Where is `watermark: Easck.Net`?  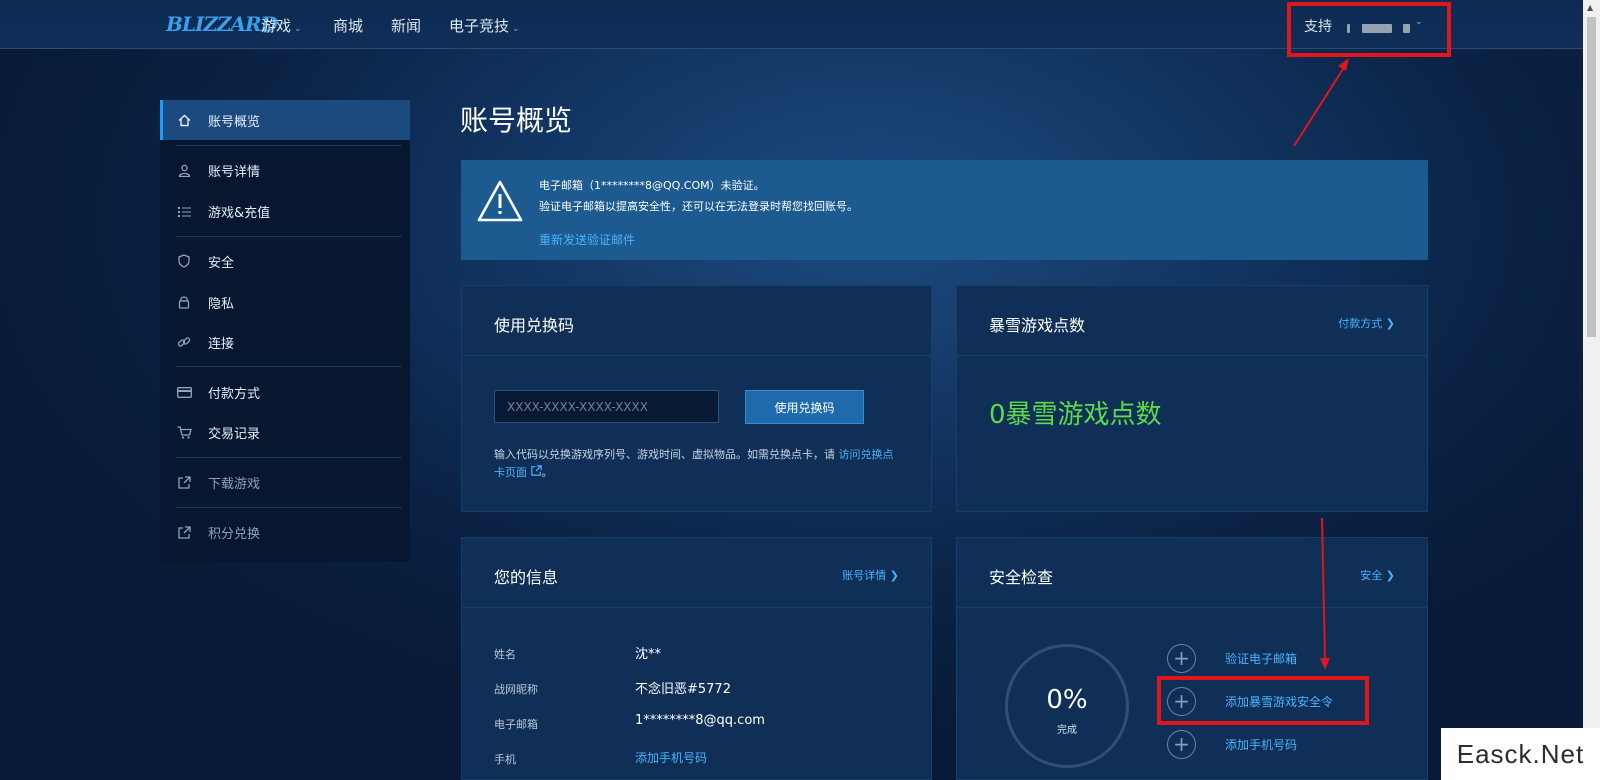
watermark: Easck.Net is located at coordinates (1520, 754).